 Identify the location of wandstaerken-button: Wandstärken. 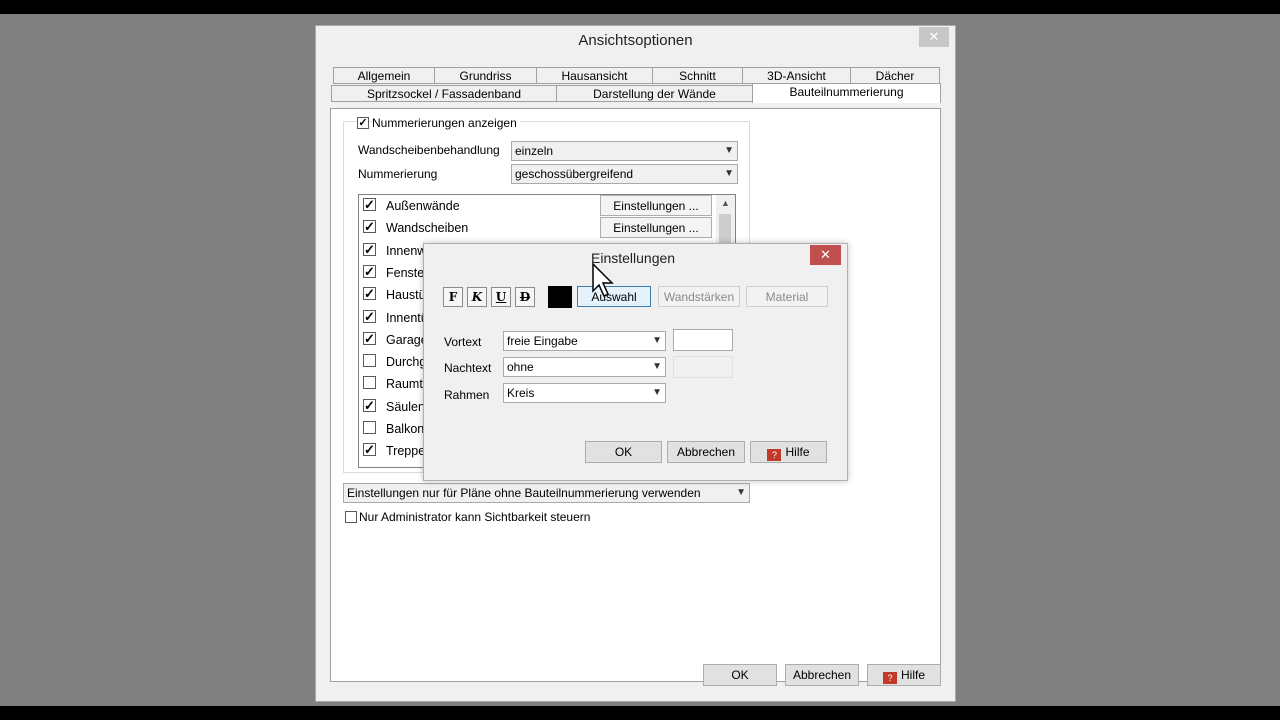
(699, 296).